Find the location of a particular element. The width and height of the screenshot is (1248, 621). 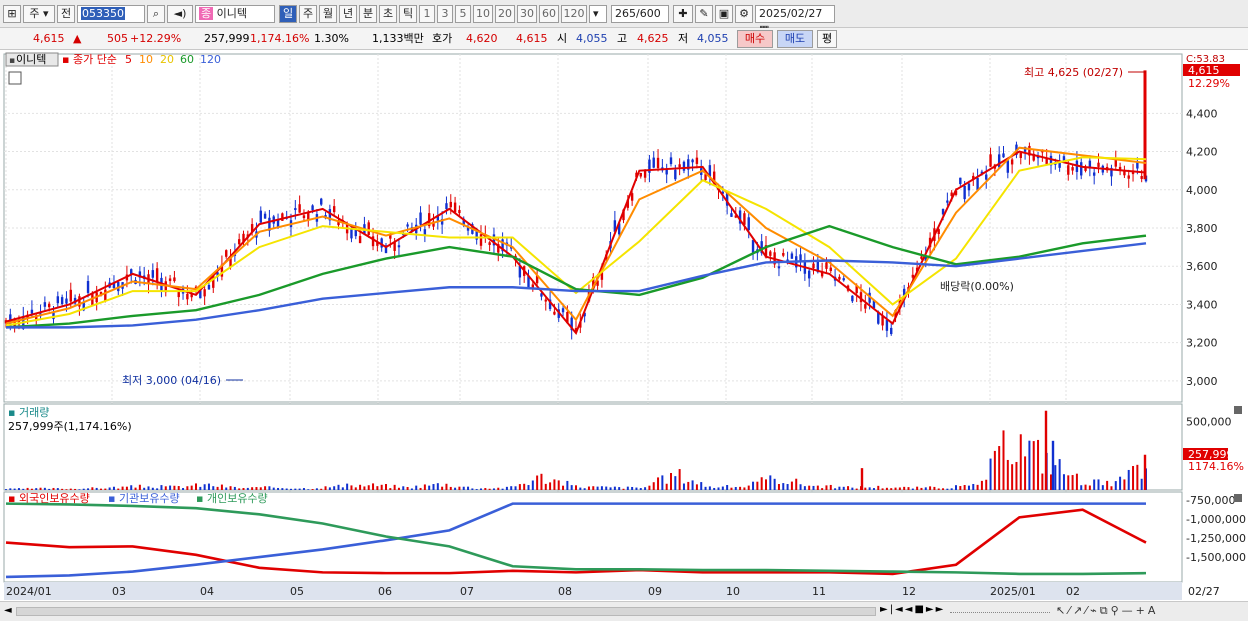

interval-60: 60 is located at coordinates (549, 14).